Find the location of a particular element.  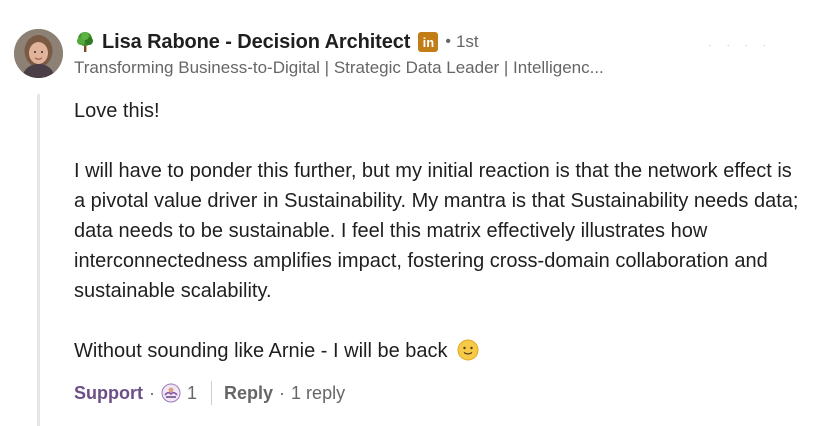

reply-count-link: 1 reply is located at coordinates (318, 393).